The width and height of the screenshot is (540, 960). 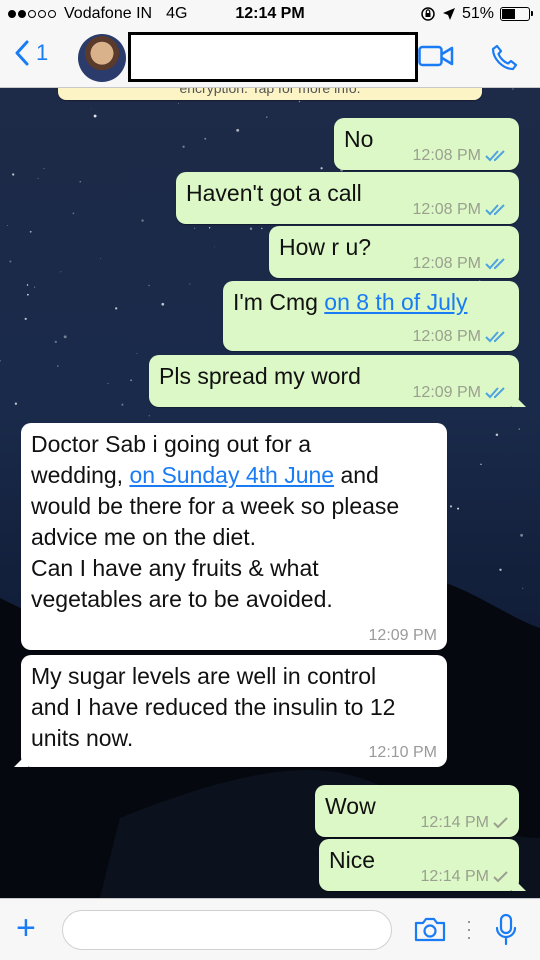 What do you see at coordinates (42, 52) in the screenshot?
I see `unread-count: 1` at bounding box center [42, 52].